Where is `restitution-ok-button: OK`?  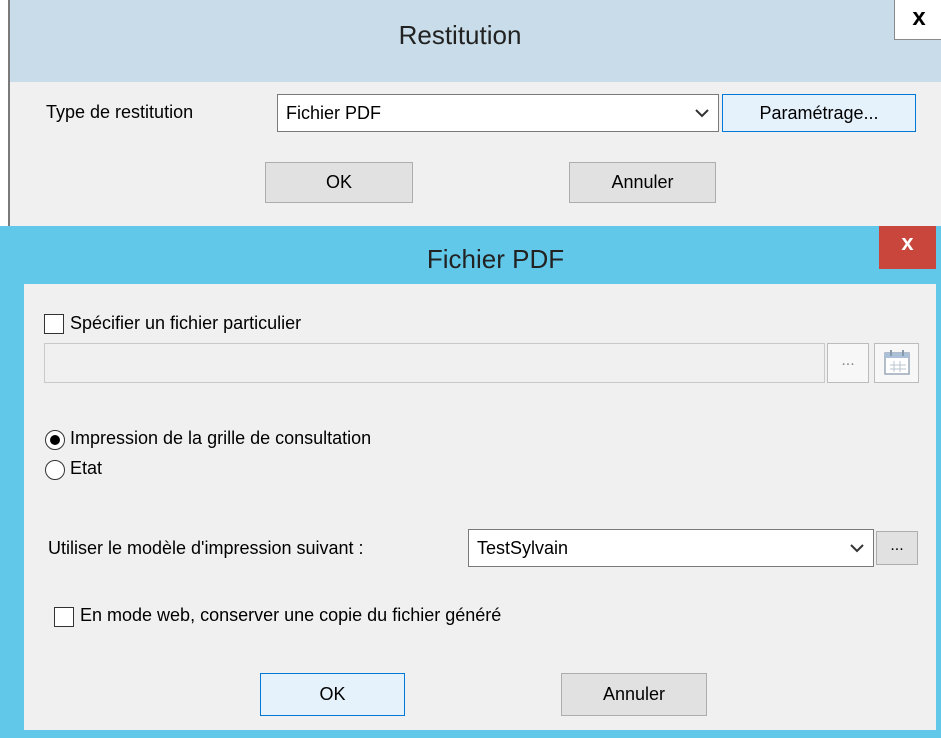 restitution-ok-button: OK is located at coordinates (339, 182).